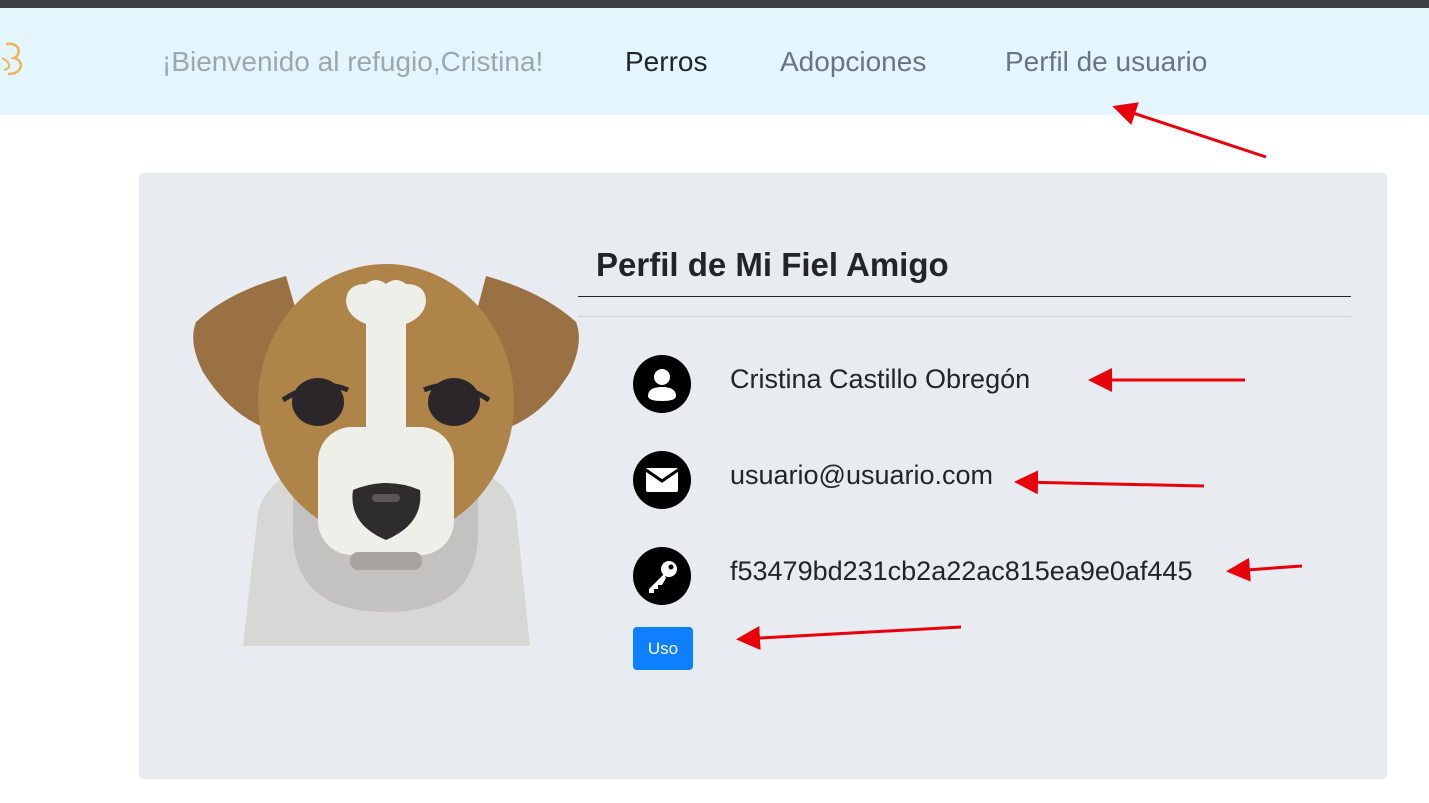 The width and height of the screenshot is (1429, 803). What do you see at coordinates (1106, 62) in the screenshot?
I see `nav-link-perfil-usuario: Perfil de usuario` at bounding box center [1106, 62].